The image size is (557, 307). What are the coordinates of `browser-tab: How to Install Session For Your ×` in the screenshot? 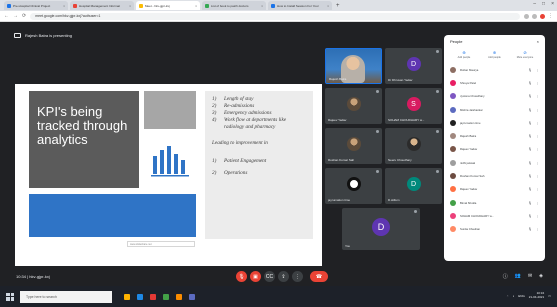 It's located at (300, 5).